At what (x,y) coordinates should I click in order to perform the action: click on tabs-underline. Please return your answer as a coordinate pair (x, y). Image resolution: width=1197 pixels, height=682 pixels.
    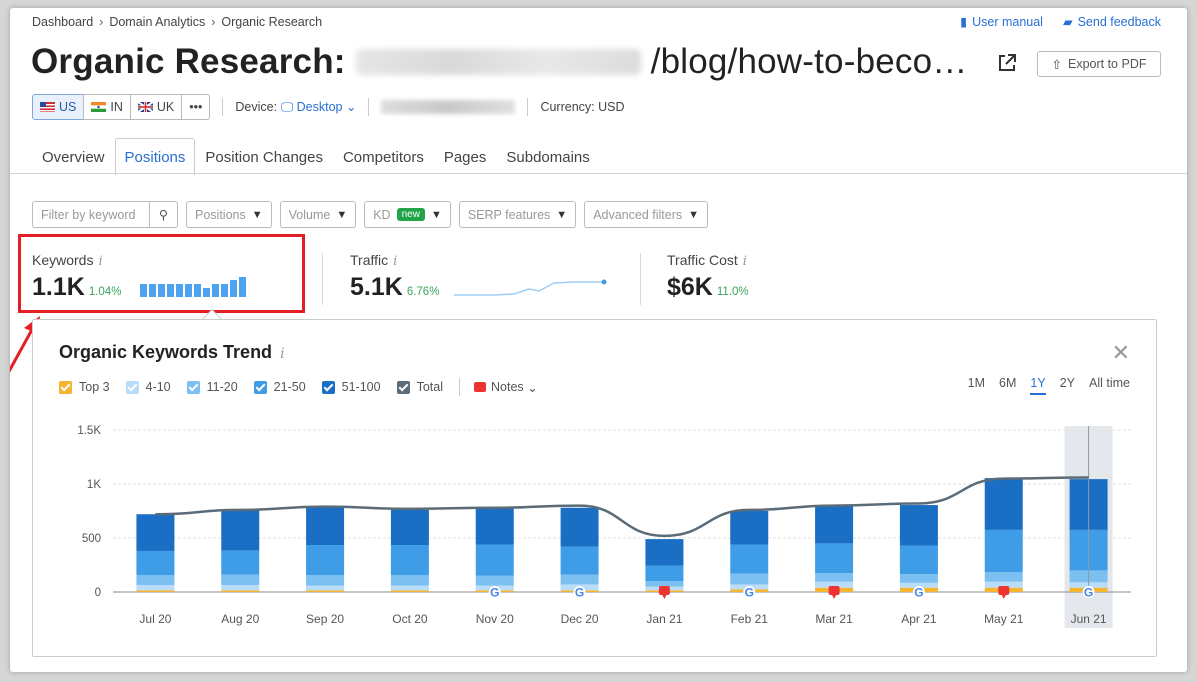
    Looking at the image, I should click on (598, 173).